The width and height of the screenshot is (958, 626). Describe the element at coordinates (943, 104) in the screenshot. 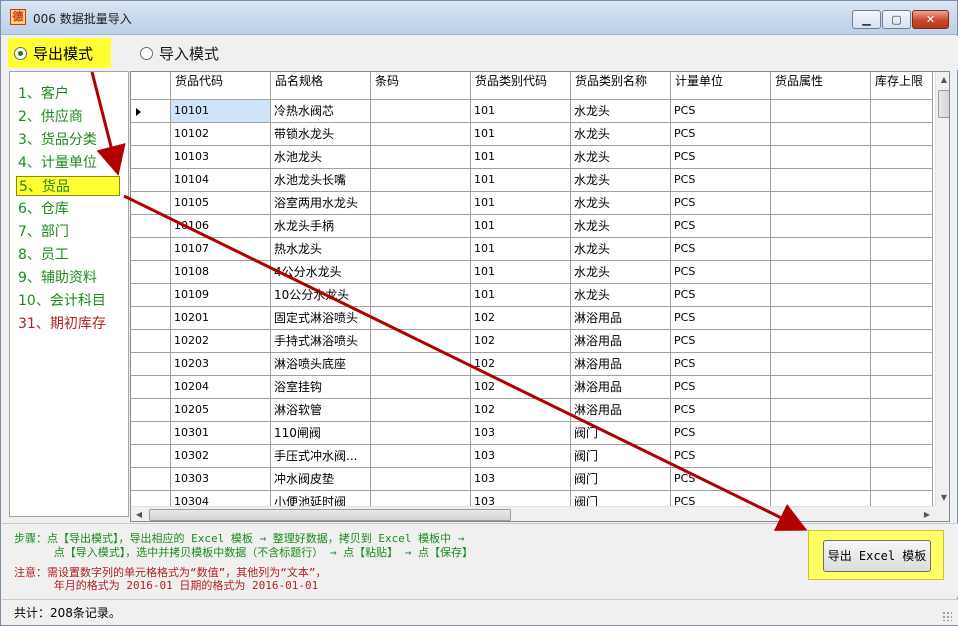

I see `vertical-scroll-thumb` at that location.